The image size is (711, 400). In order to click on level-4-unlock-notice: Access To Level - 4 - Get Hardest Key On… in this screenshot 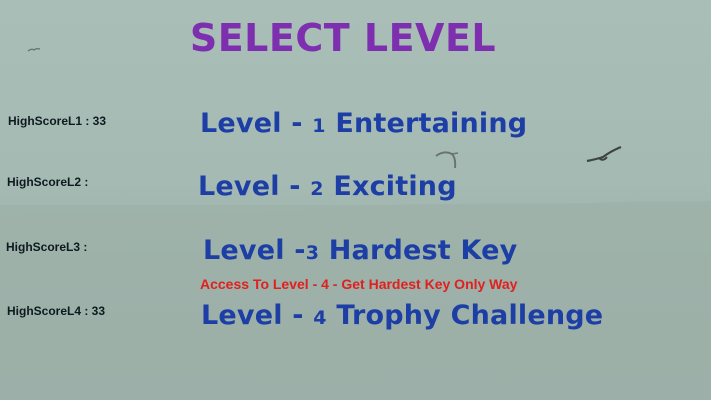, I will do `click(359, 284)`.